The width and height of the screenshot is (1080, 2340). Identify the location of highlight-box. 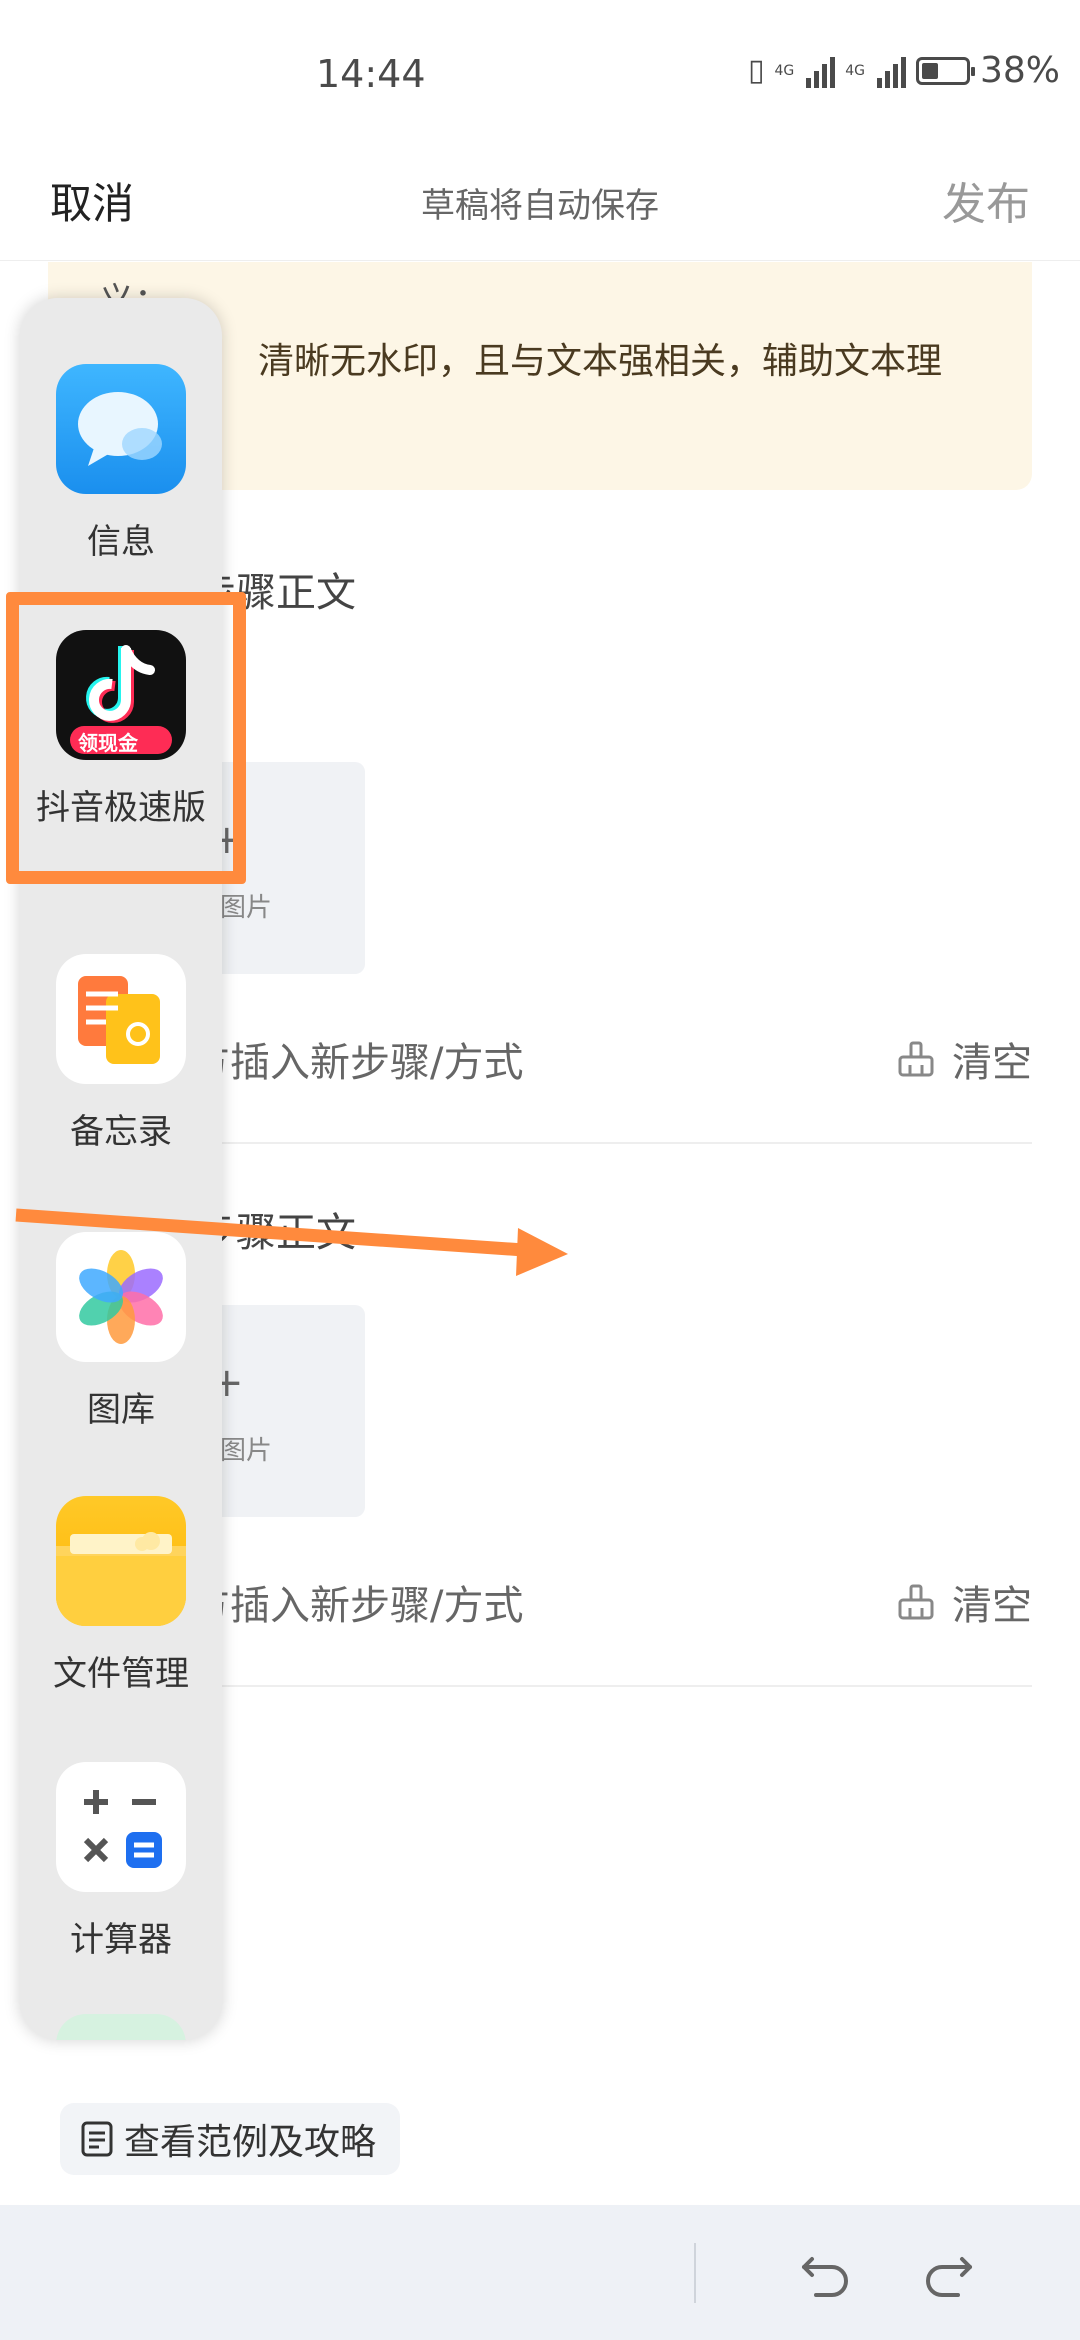
(126, 738).